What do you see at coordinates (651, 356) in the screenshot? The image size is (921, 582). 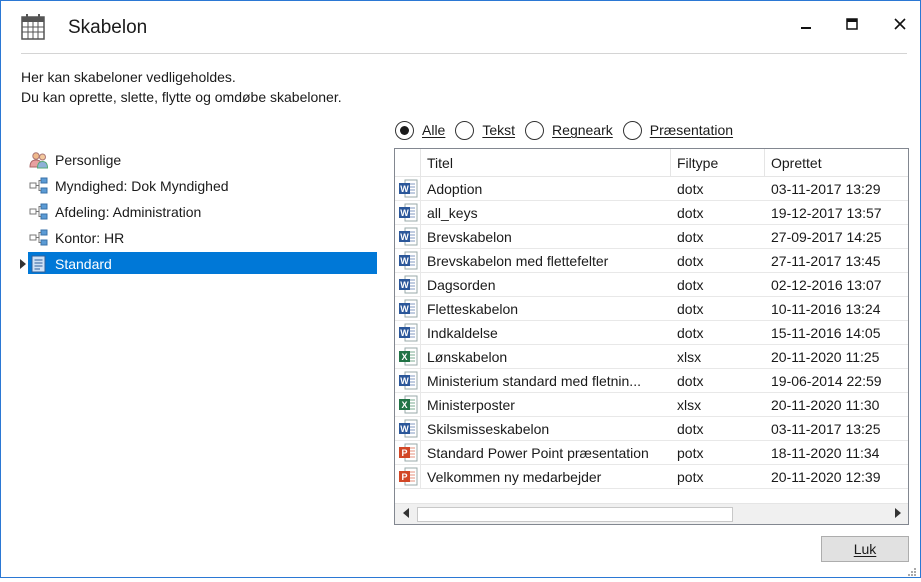 I see `table-row: X Lønskabelon xlsx 20-11-2020 11:25` at bounding box center [651, 356].